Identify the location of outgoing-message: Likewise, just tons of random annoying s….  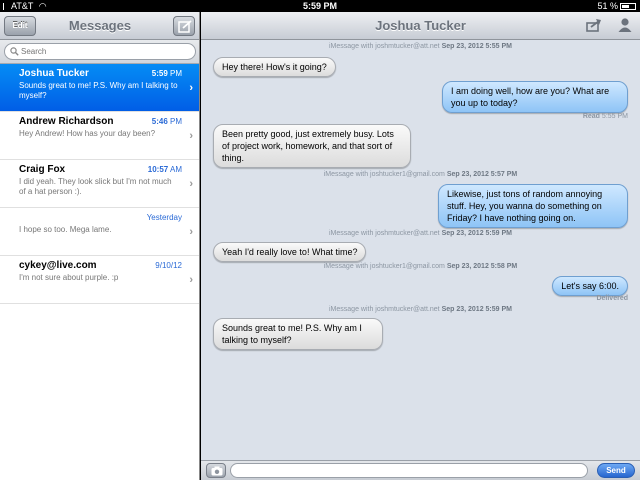
(533, 206).